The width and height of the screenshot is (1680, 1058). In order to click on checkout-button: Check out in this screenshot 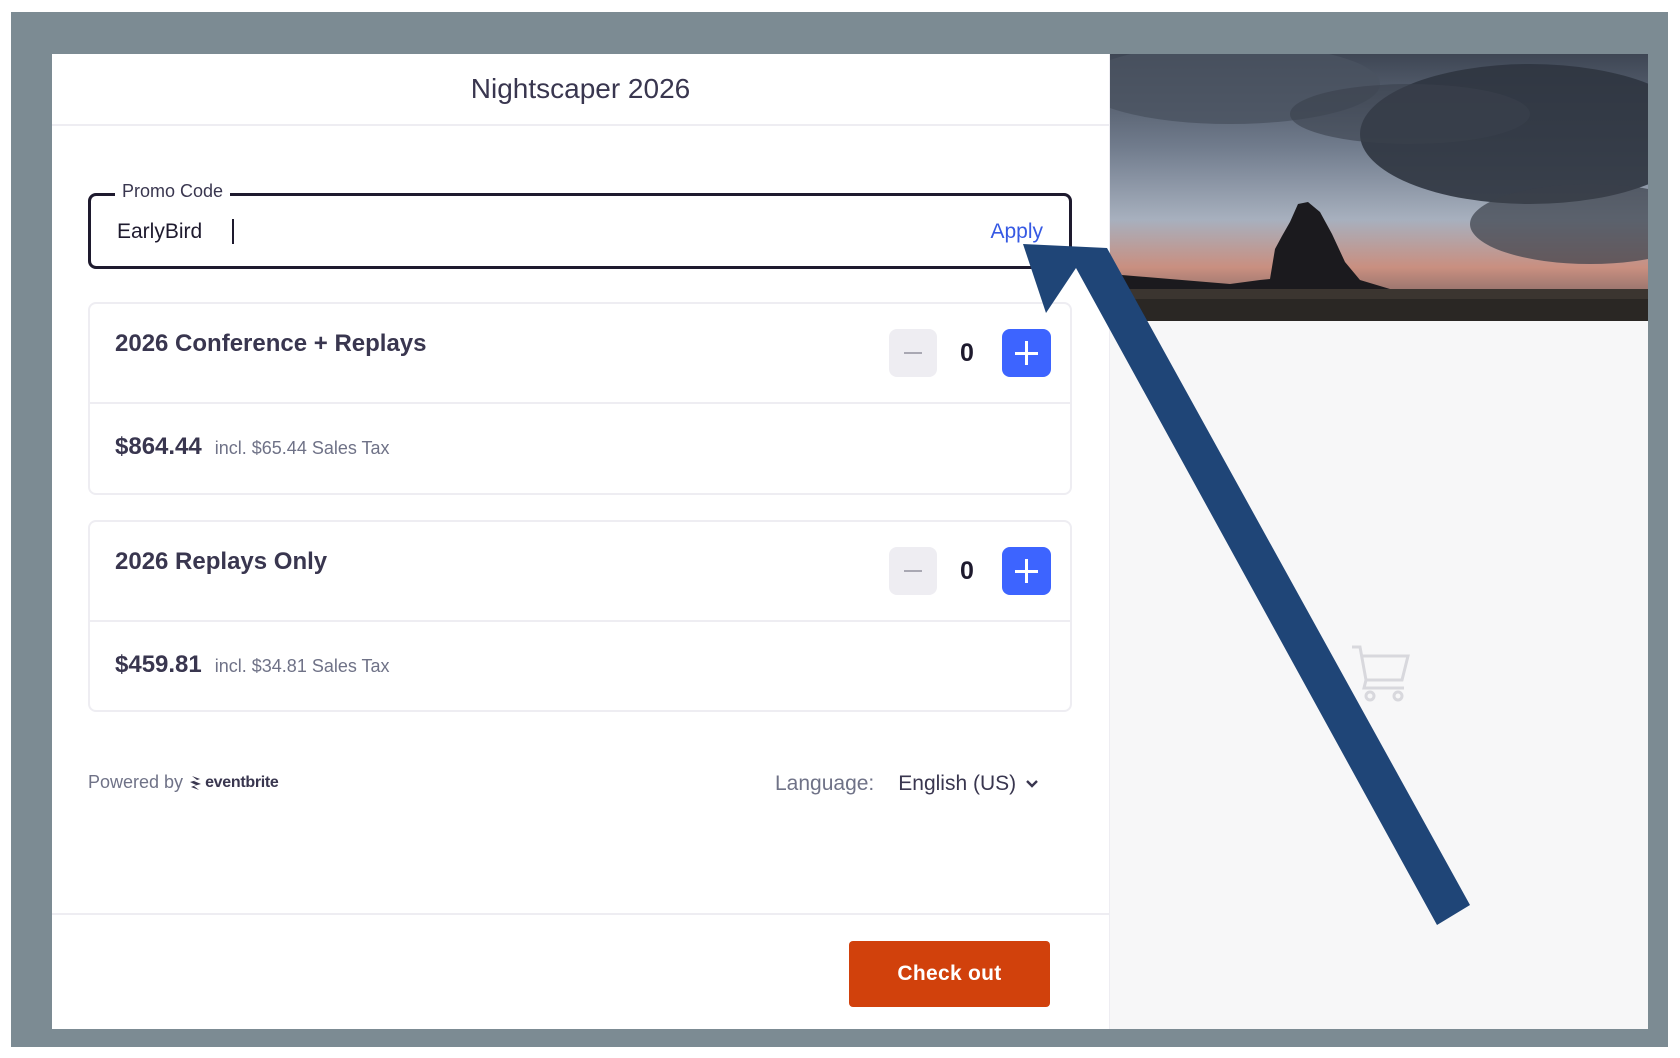, I will do `click(949, 974)`.